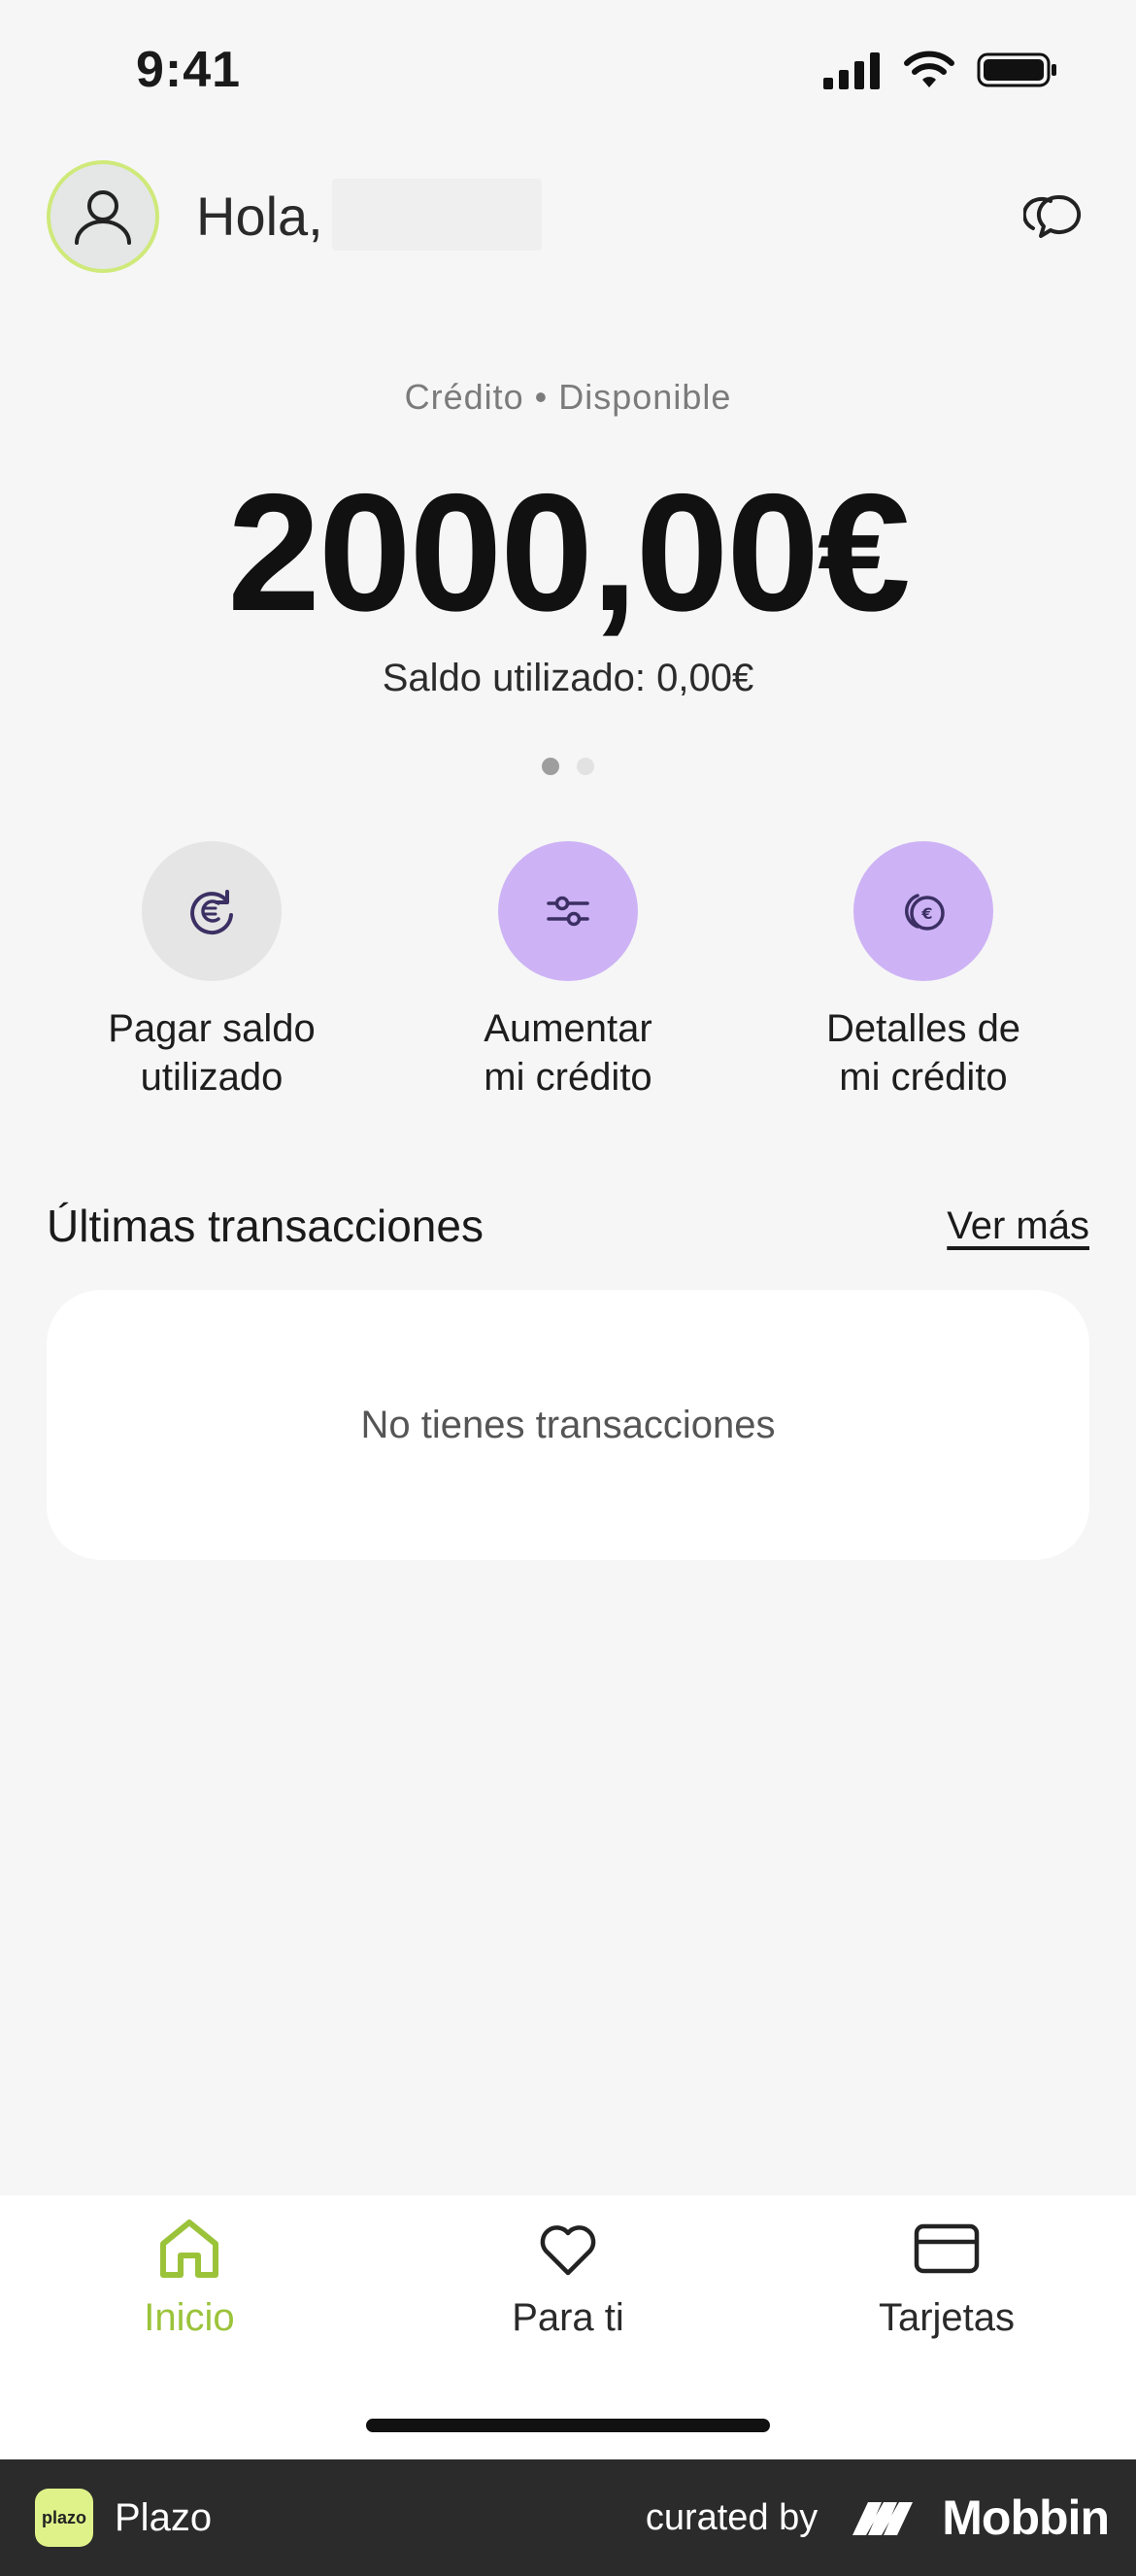 The image size is (1136, 2576). Describe the element at coordinates (568, 2517) in the screenshot. I see `footer-banner: plazo Plazo curated by Mobbin` at that location.